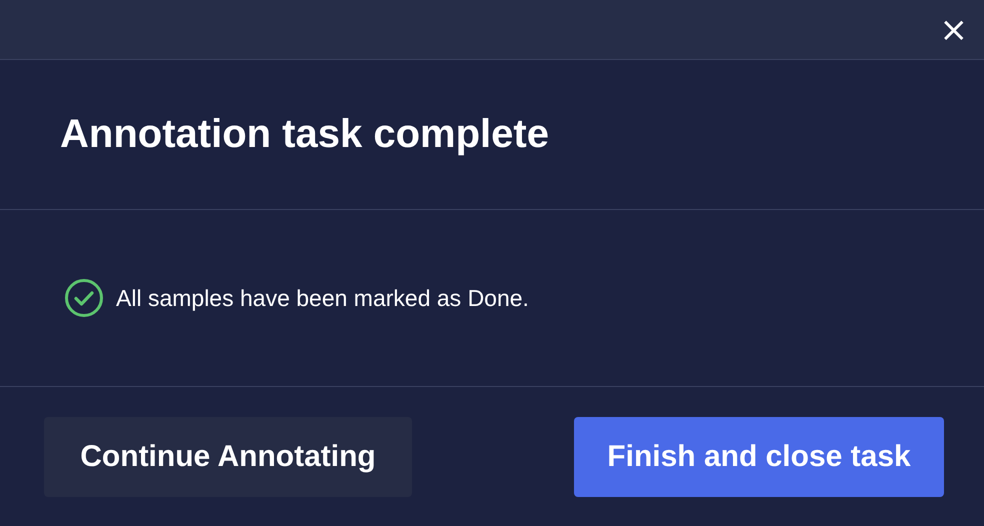 The height and width of the screenshot is (526, 984). I want to click on check-circle-icon, so click(84, 298).